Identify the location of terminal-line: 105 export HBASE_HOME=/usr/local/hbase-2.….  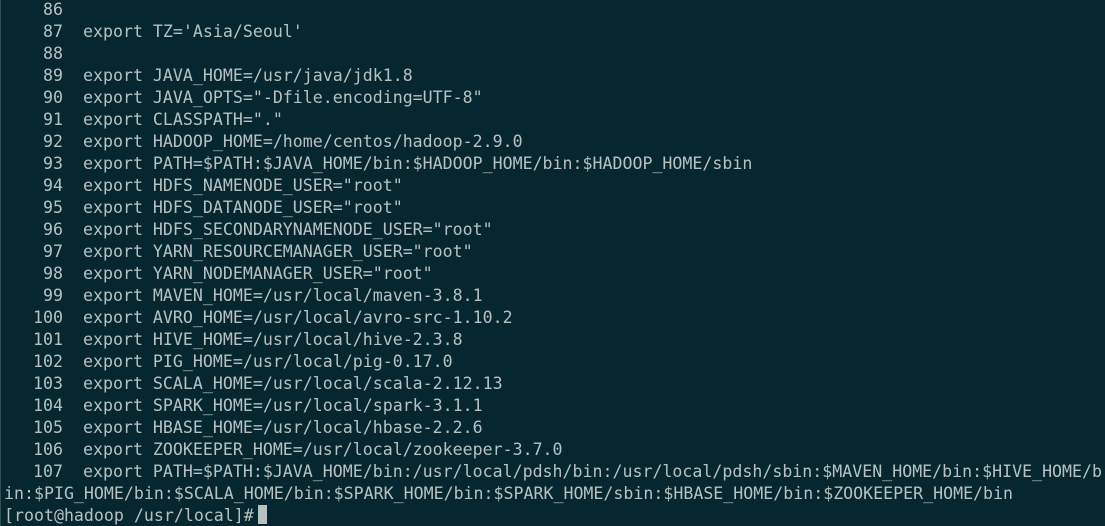
(552, 428).